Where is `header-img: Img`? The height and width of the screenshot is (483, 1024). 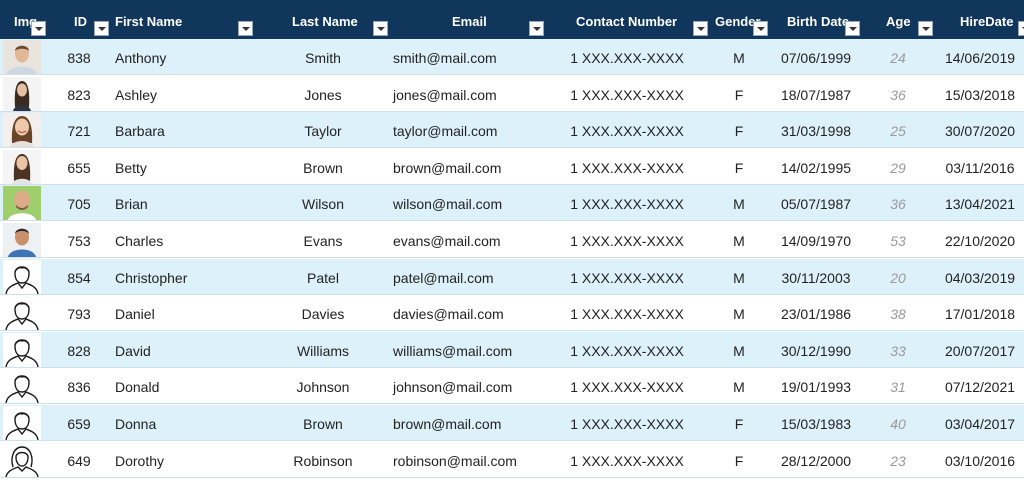
header-img: Img is located at coordinates (24, 19).